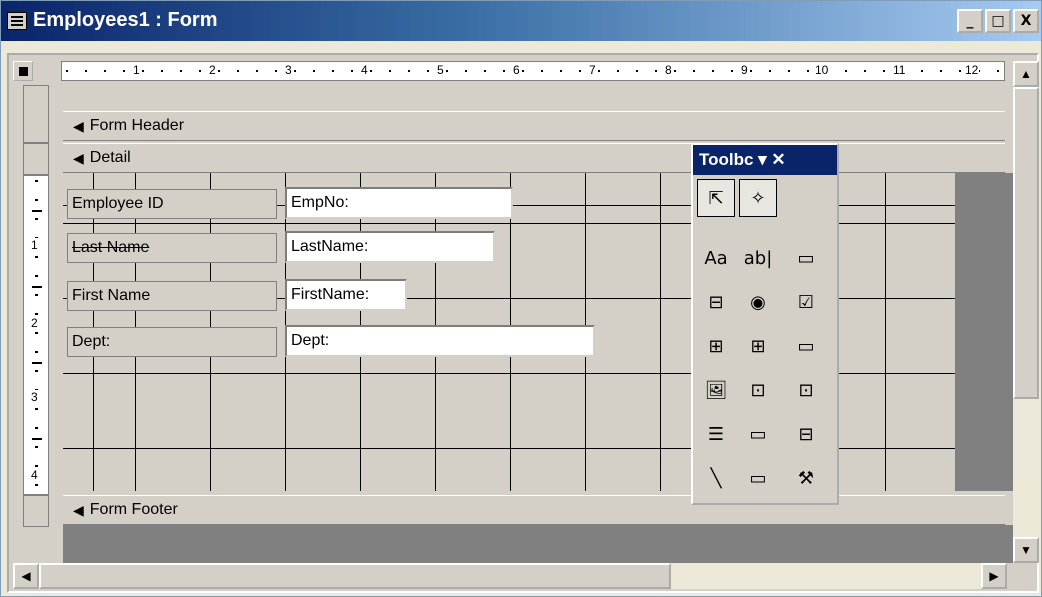  I want to click on employee-id-label: Employee ID, so click(172, 204).